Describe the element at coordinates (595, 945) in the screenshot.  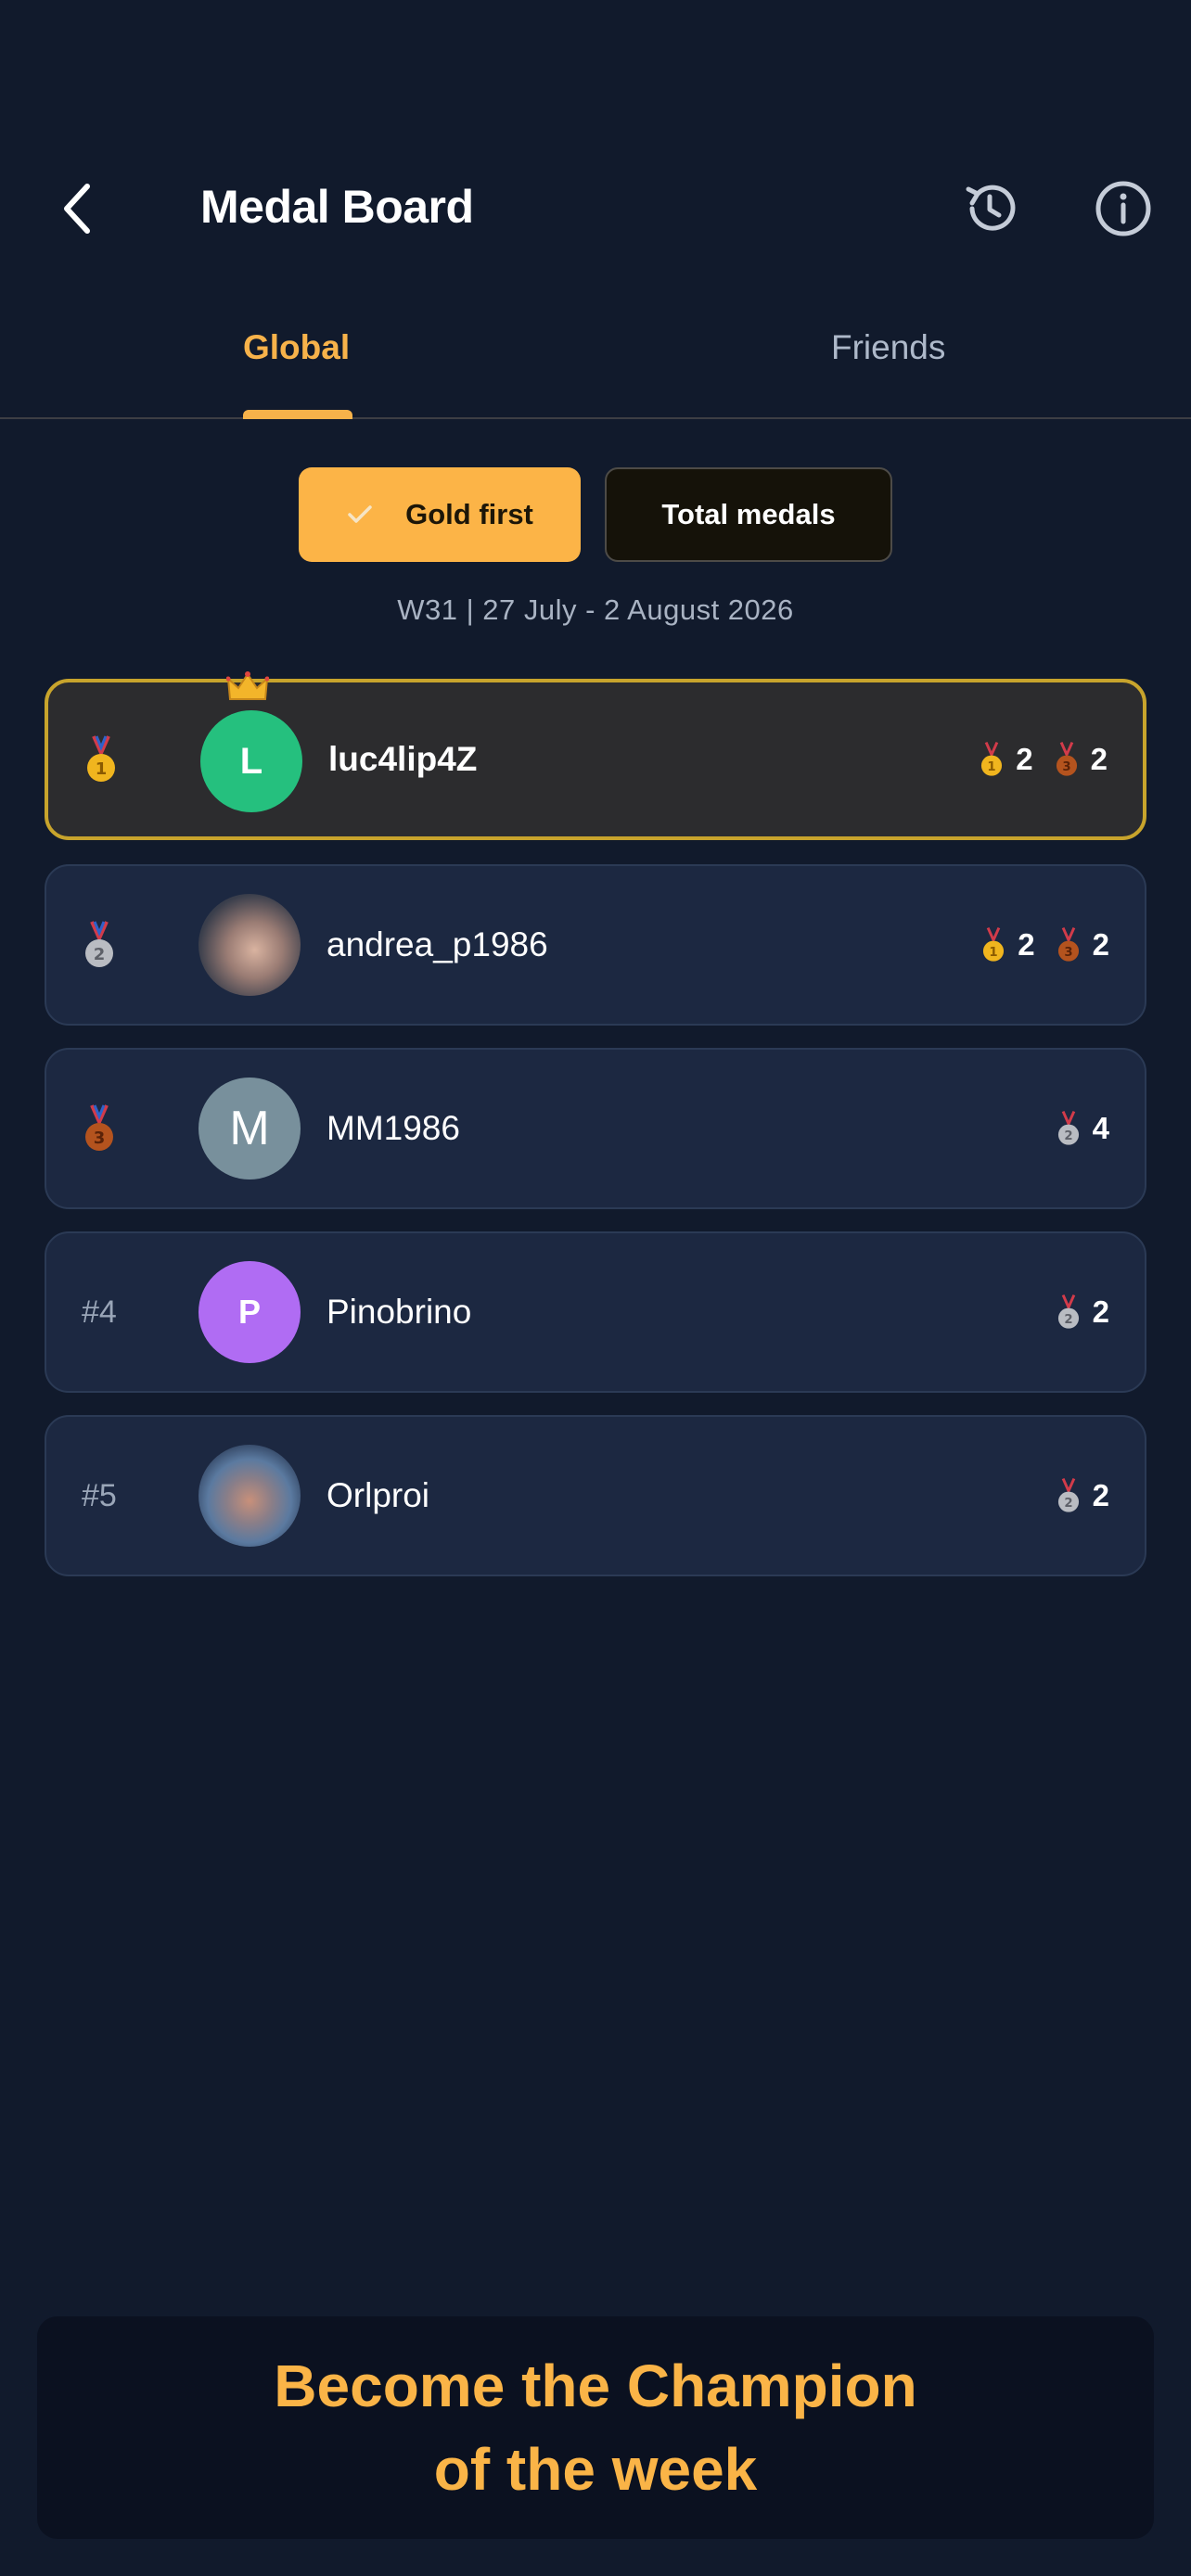
I see `leaderboard-row: 2 andrea_p1986 1 2 3 2` at that location.